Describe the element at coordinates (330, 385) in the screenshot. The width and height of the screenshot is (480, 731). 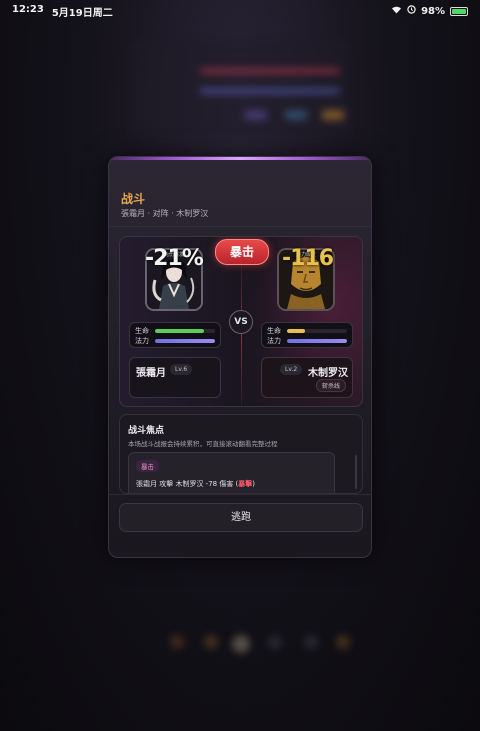
I see `kill-line-tag: 斩杀线` at that location.